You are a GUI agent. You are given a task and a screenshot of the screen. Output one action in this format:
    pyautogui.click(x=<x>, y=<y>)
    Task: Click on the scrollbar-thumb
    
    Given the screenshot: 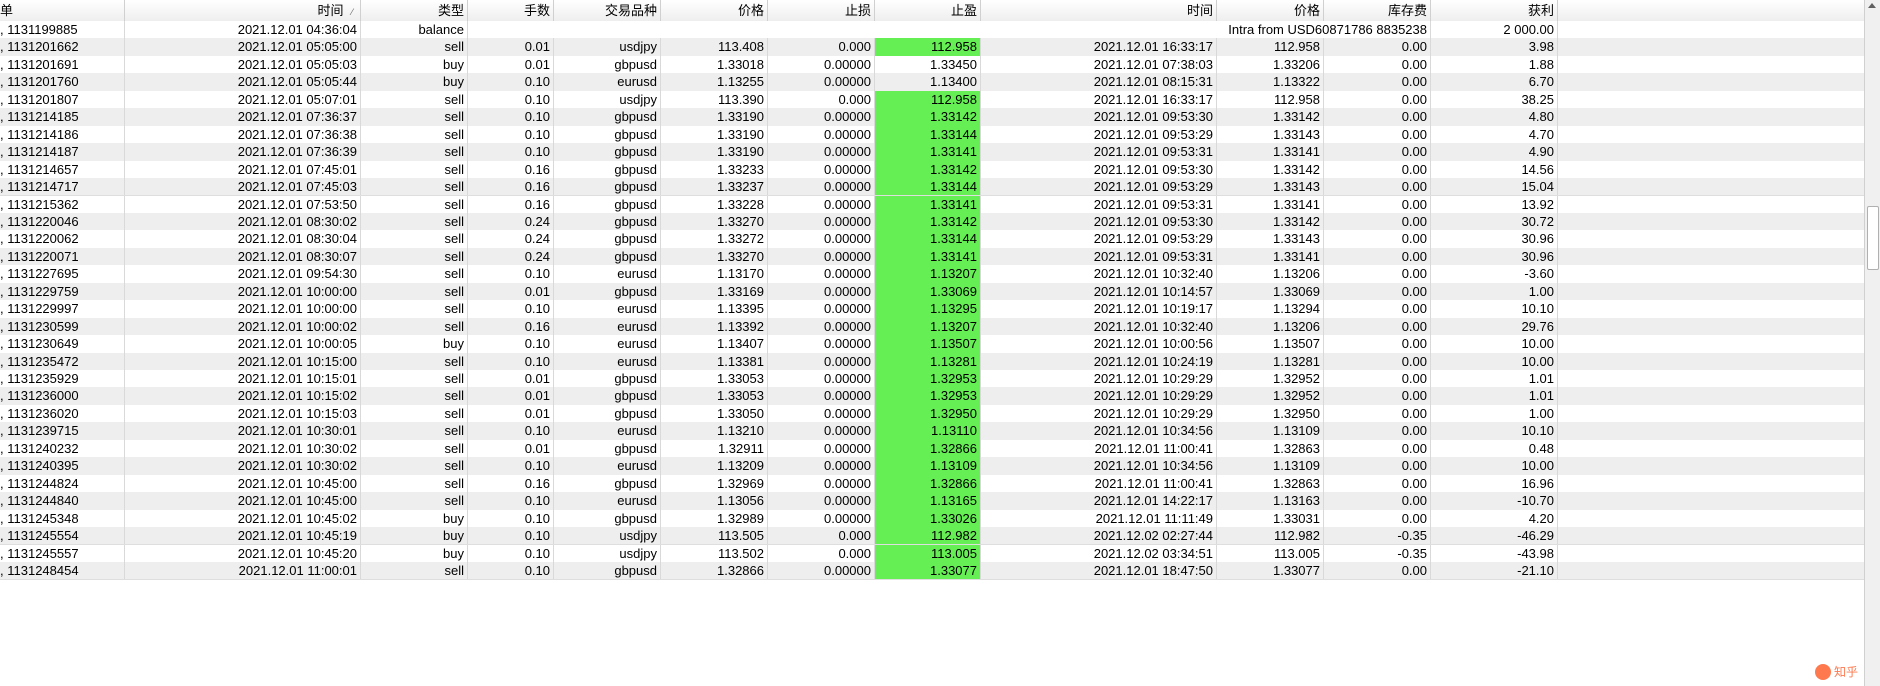 What is the action you would take?
    pyautogui.click(x=1873, y=238)
    